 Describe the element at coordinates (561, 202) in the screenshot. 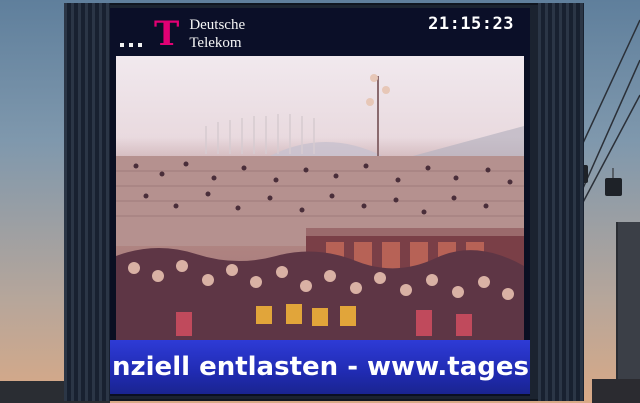

I see `frame-edge-right` at that location.